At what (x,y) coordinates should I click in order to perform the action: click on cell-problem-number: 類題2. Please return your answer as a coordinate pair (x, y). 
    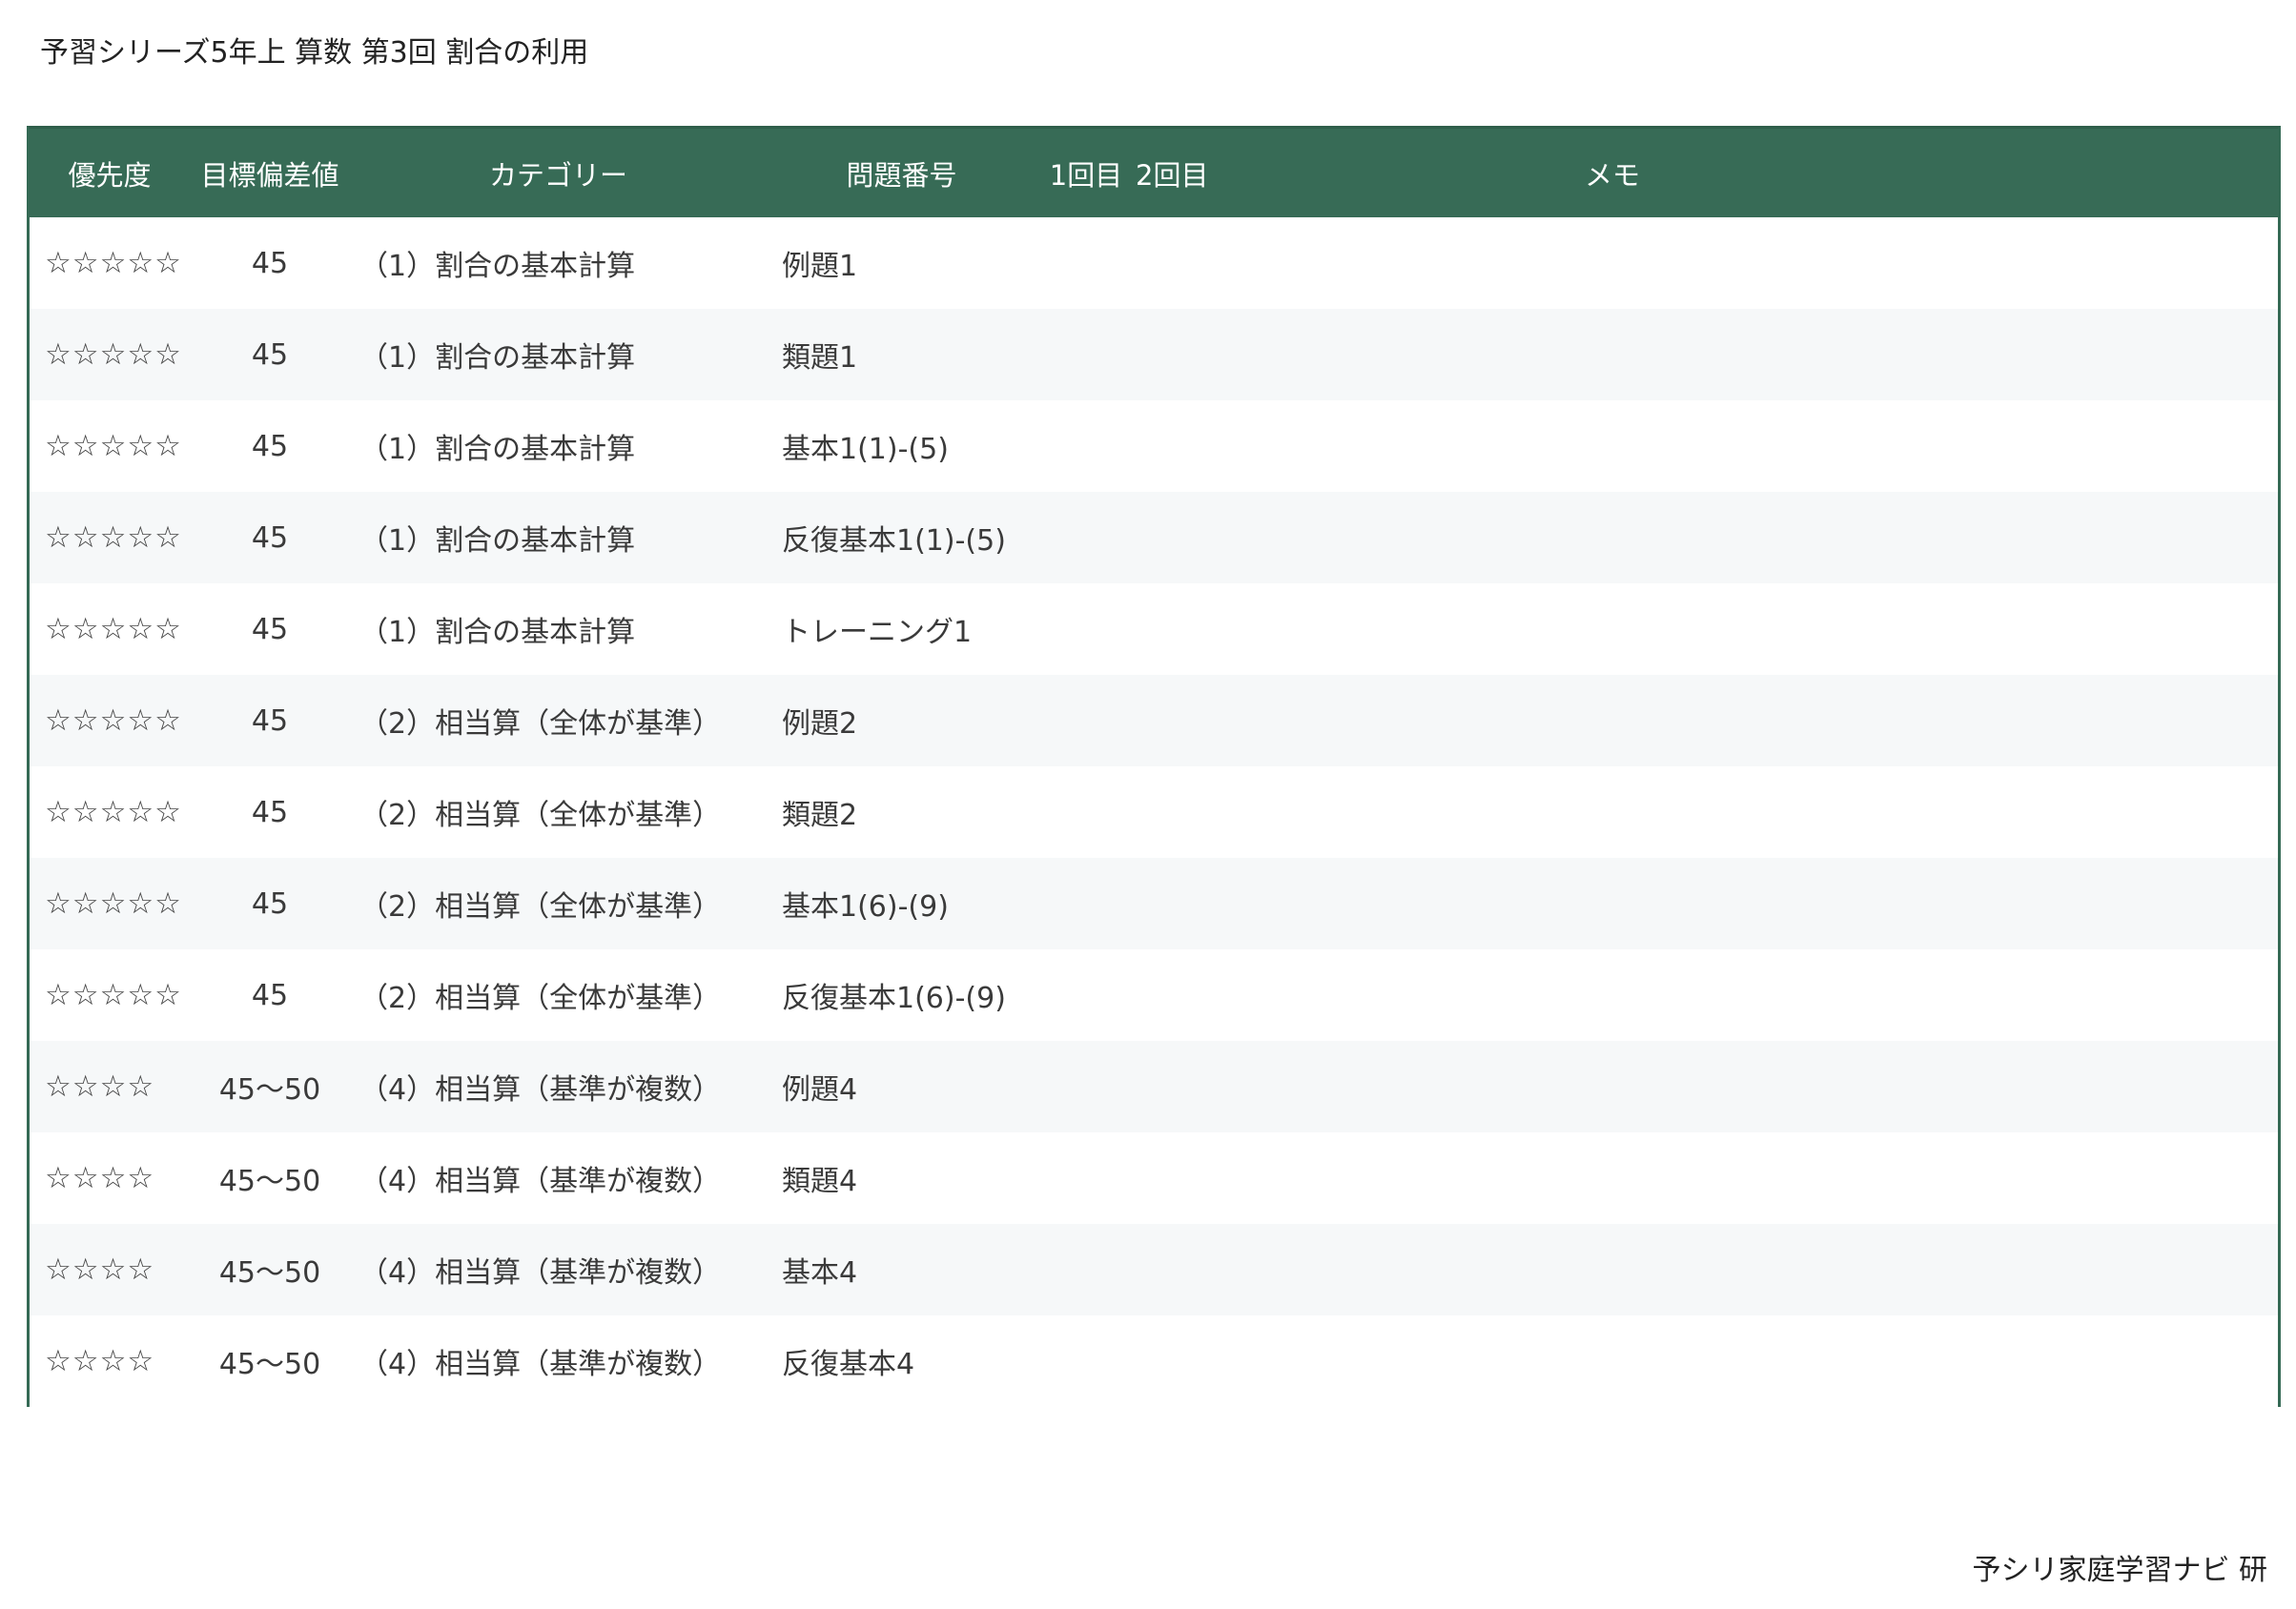
    Looking at the image, I should click on (820, 816).